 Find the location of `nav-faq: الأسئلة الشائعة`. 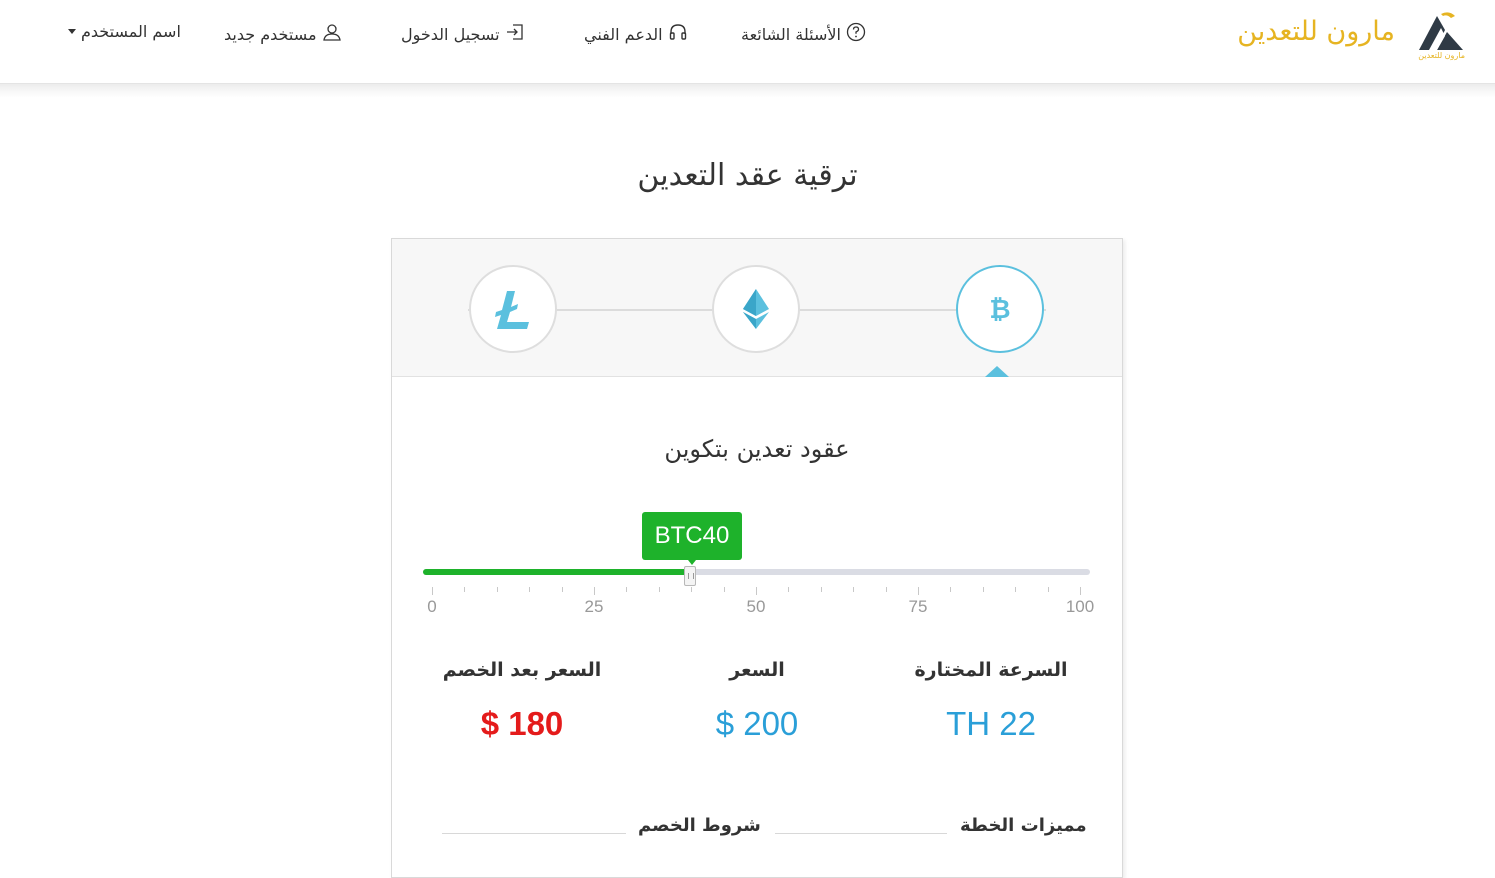

nav-faq: الأسئلة الشائعة is located at coordinates (803, 34).